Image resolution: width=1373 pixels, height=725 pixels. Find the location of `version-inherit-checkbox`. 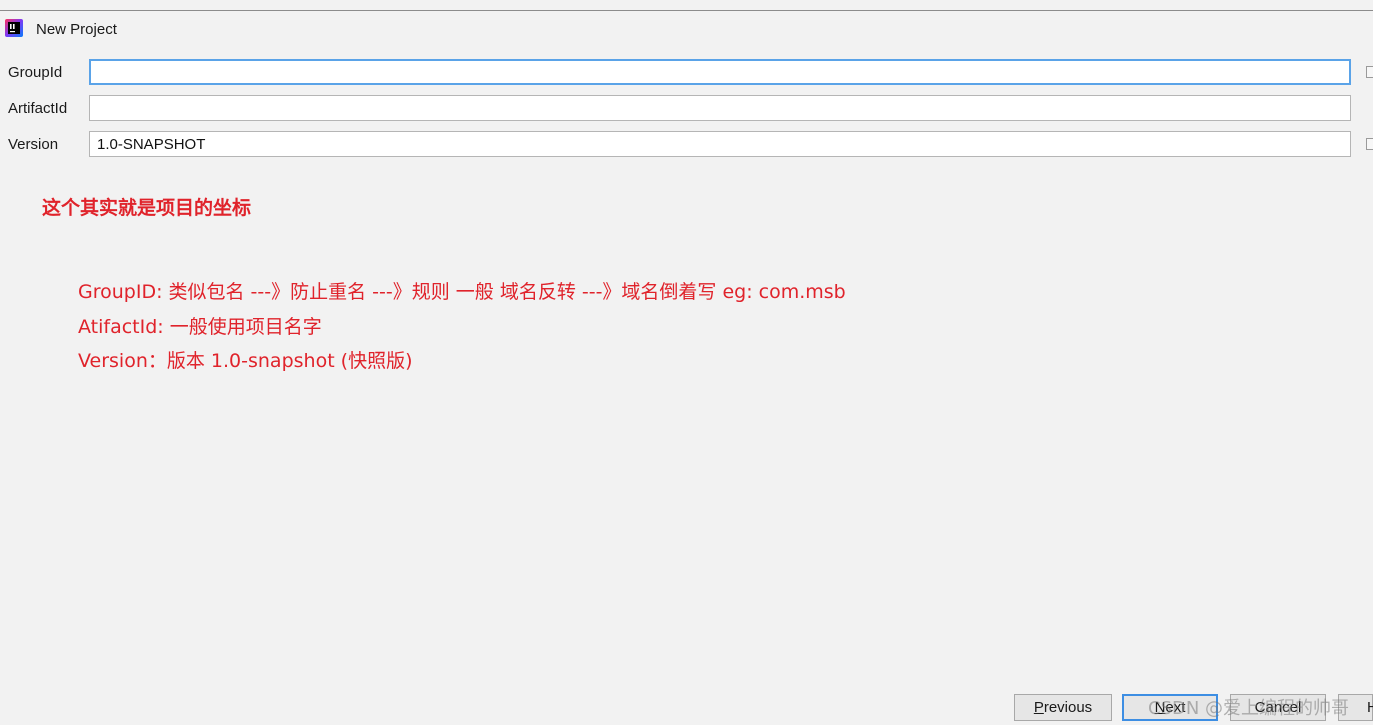

version-inherit-checkbox is located at coordinates (1369, 144).